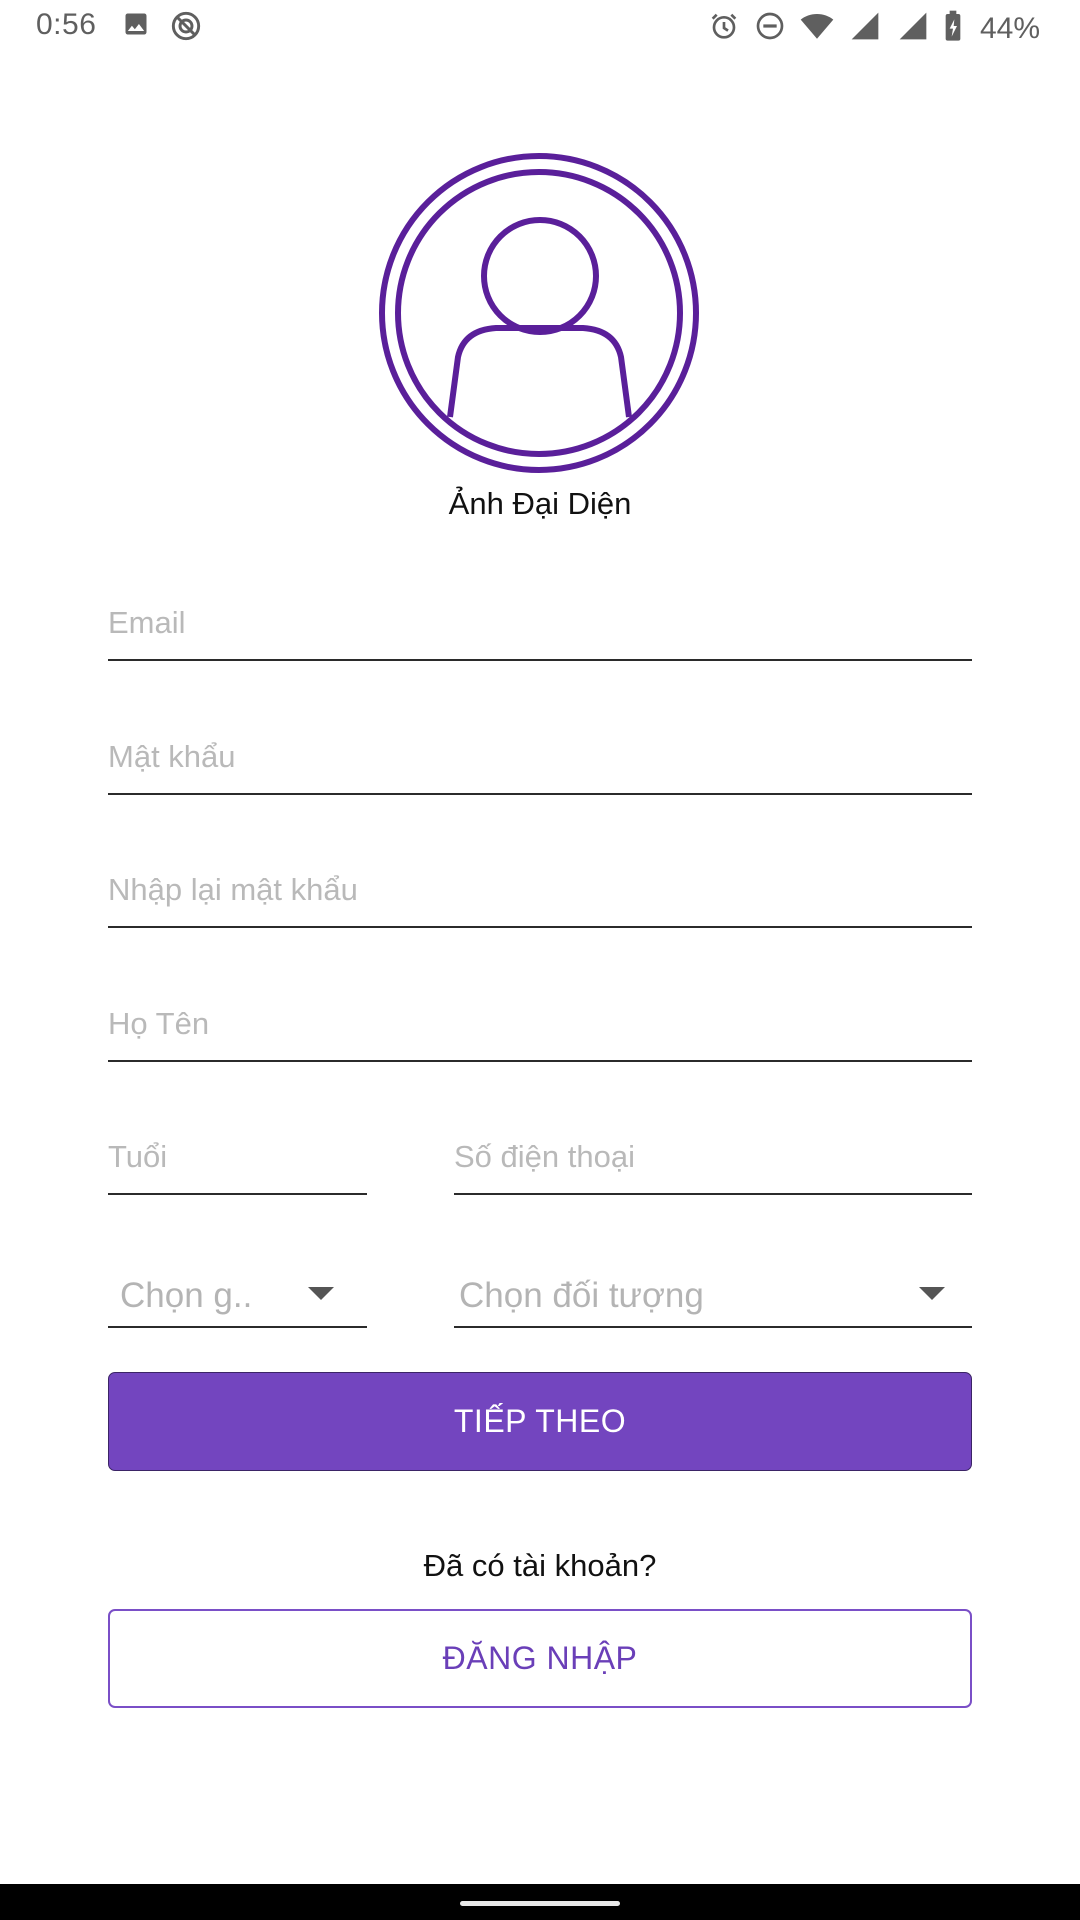 This screenshot has height=1920, width=1080. I want to click on password-field, so click(540, 757).